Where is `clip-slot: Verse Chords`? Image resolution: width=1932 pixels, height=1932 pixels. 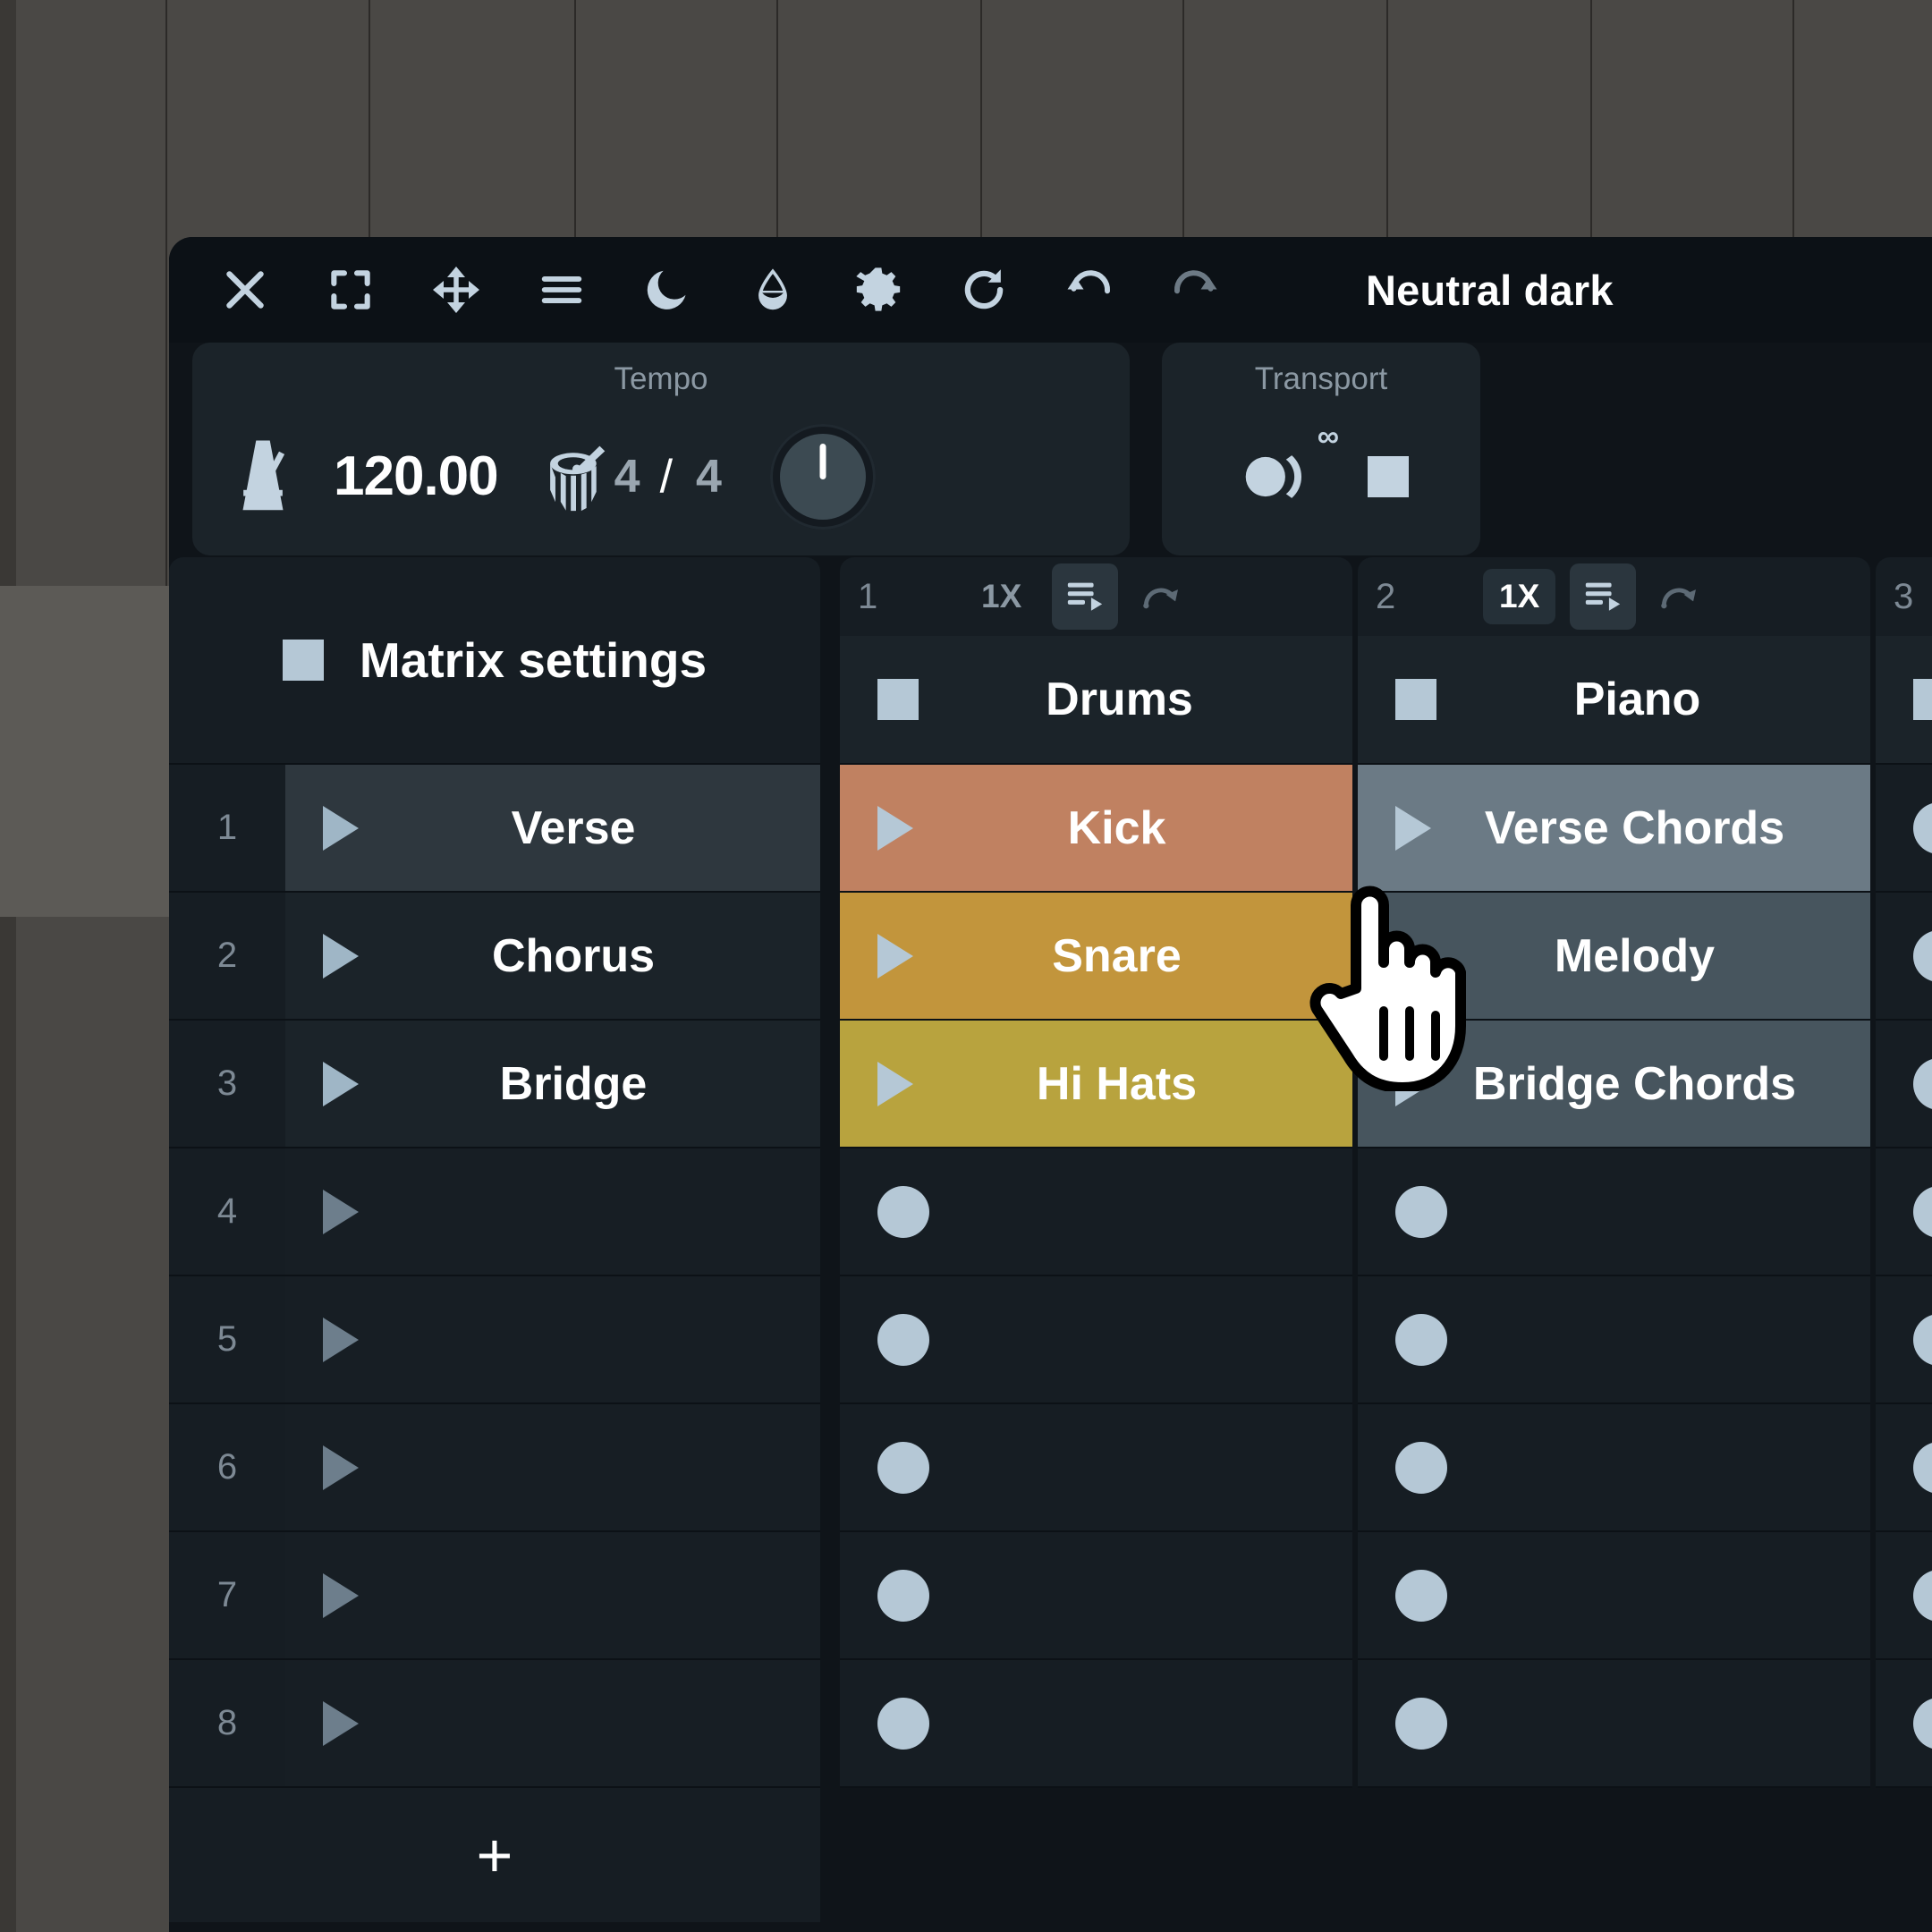 clip-slot: Verse Chords is located at coordinates (1614, 829).